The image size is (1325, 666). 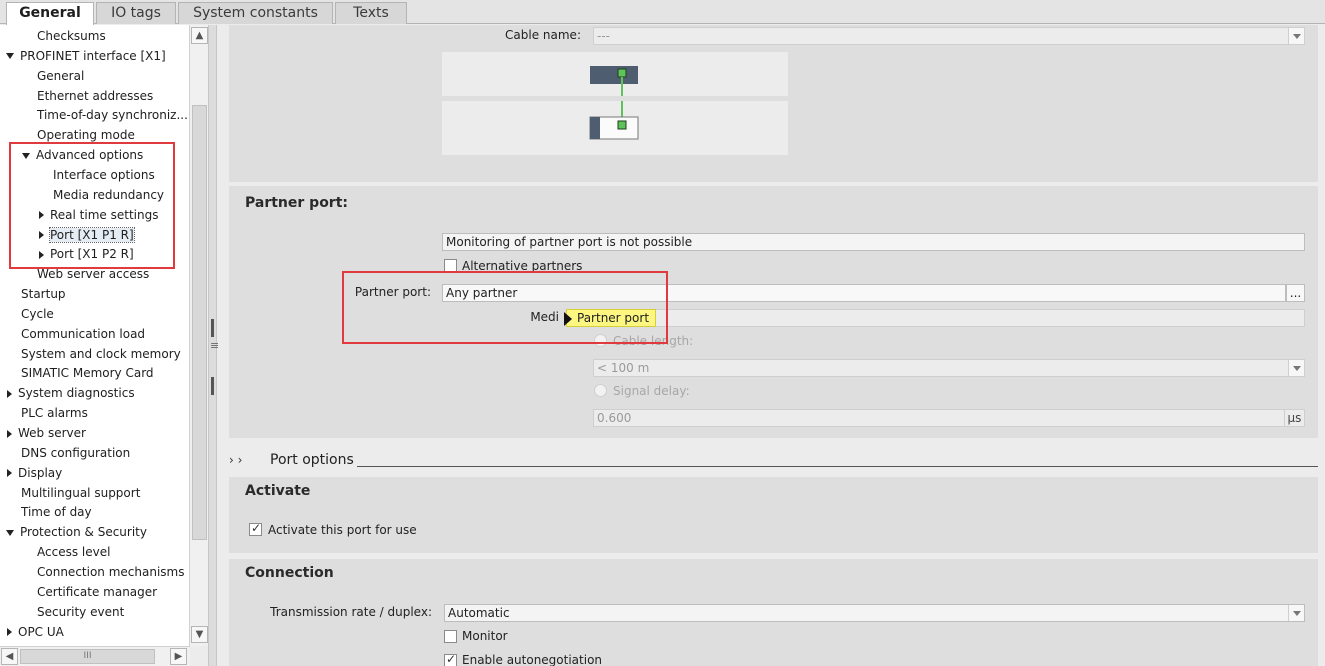 What do you see at coordinates (949, 318) in the screenshot?
I see `medium-field` at bounding box center [949, 318].